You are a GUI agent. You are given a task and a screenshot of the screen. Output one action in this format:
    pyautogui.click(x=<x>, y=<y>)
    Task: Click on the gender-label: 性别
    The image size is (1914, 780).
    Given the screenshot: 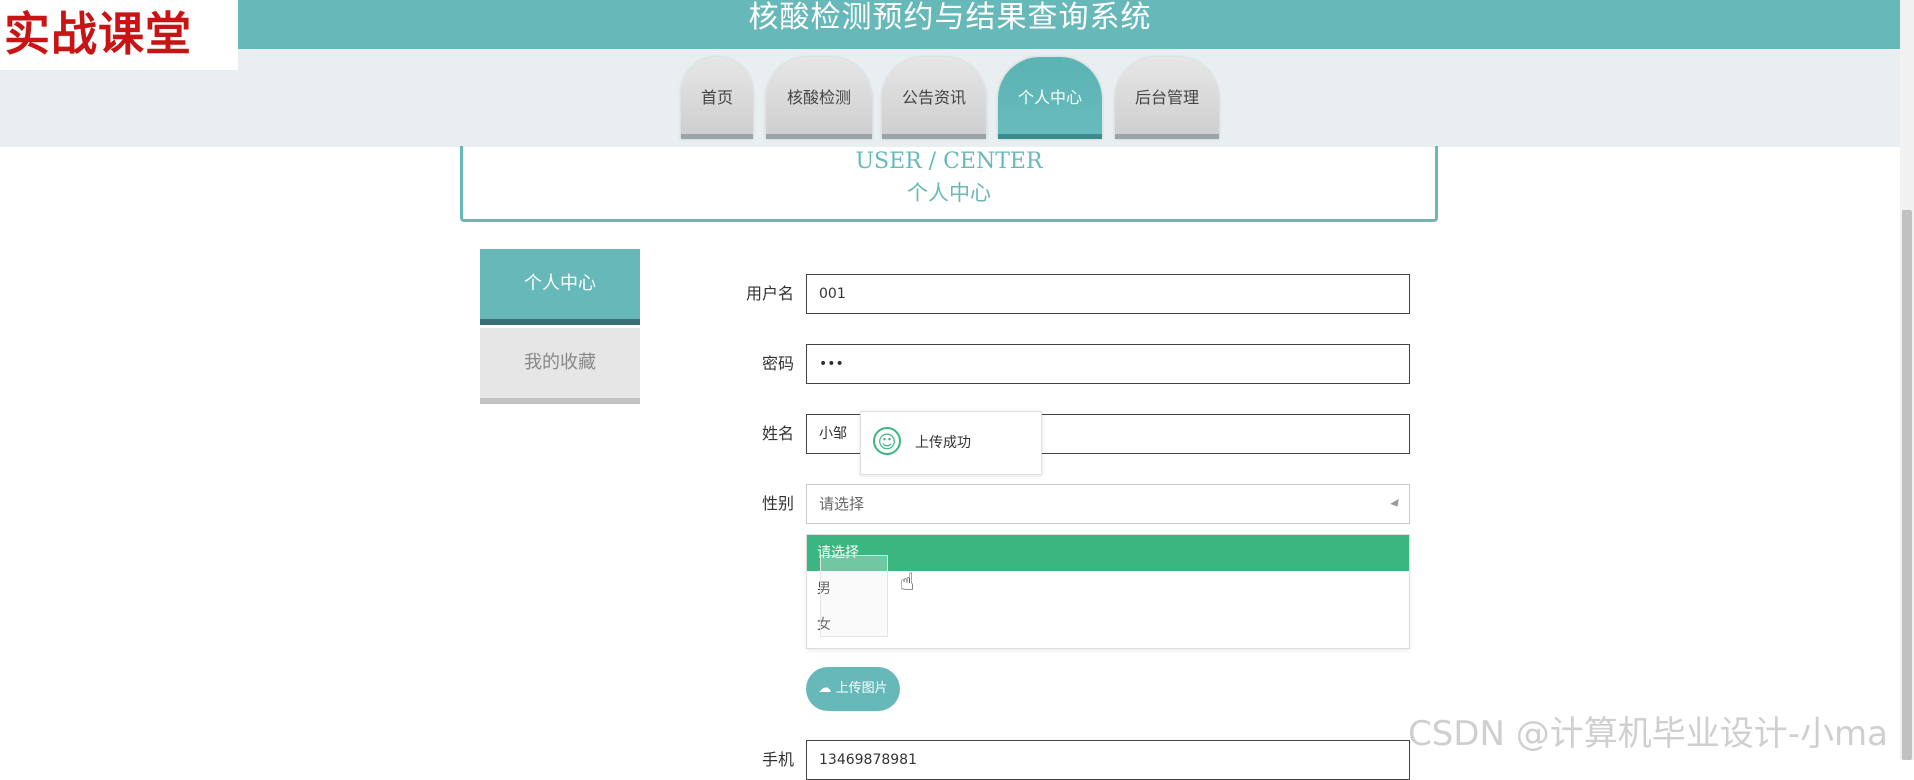 What is the action you would take?
    pyautogui.click(x=777, y=503)
    